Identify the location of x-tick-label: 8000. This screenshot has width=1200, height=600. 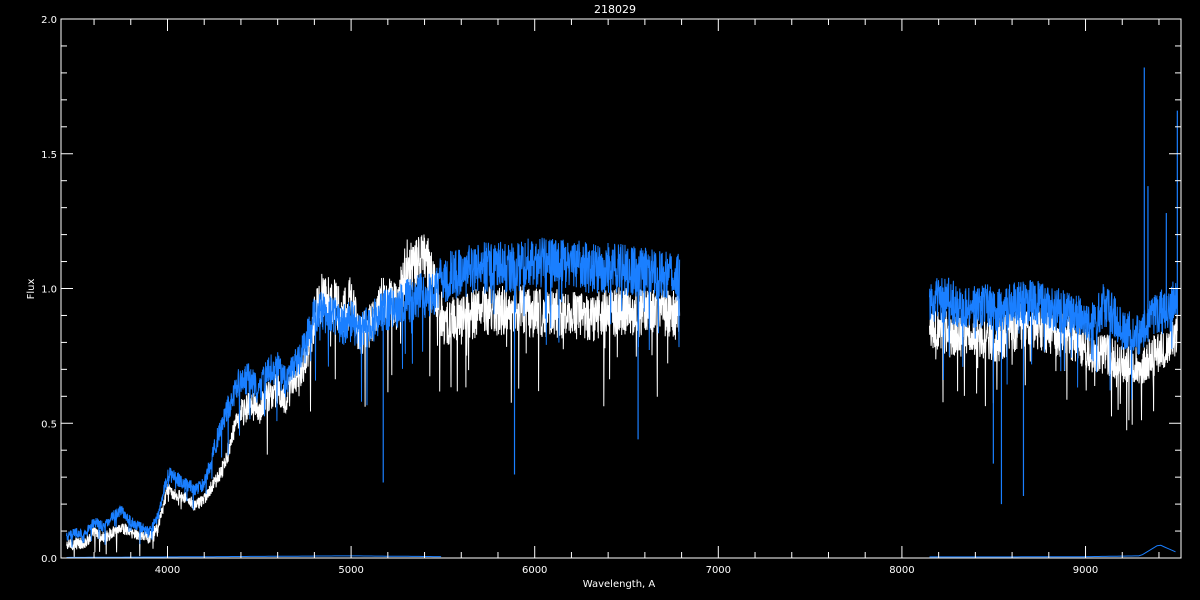
(901, 570).